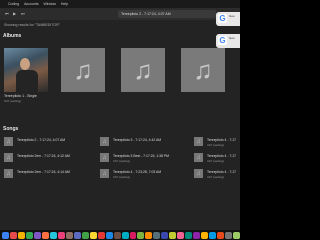 This screenshot has height=240, width=320. I want to click on songs-heading: Songs, so click(11, 129).